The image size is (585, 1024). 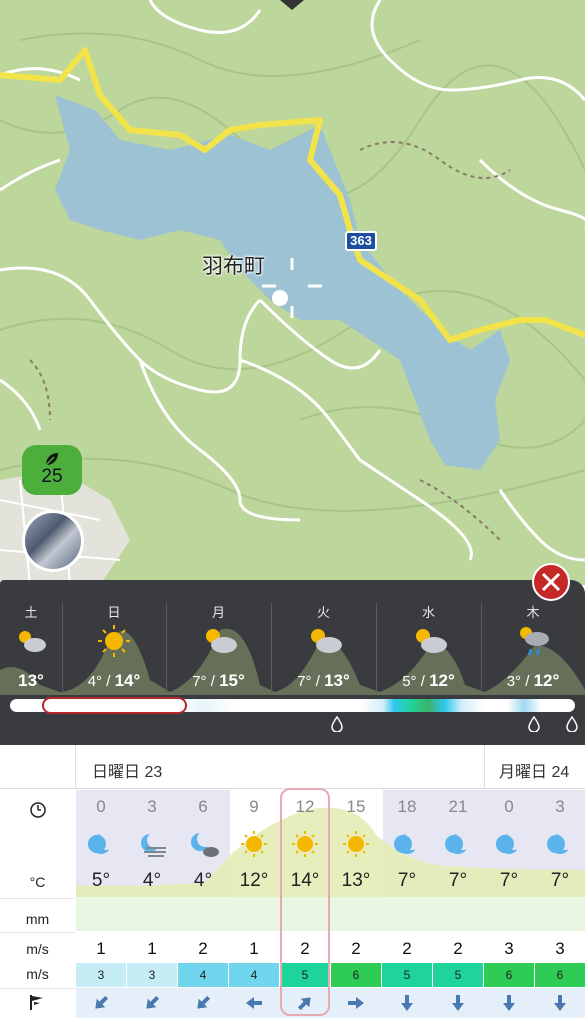 I want to click on day-temps: 3° / 12°, so click(x=533, y=680).